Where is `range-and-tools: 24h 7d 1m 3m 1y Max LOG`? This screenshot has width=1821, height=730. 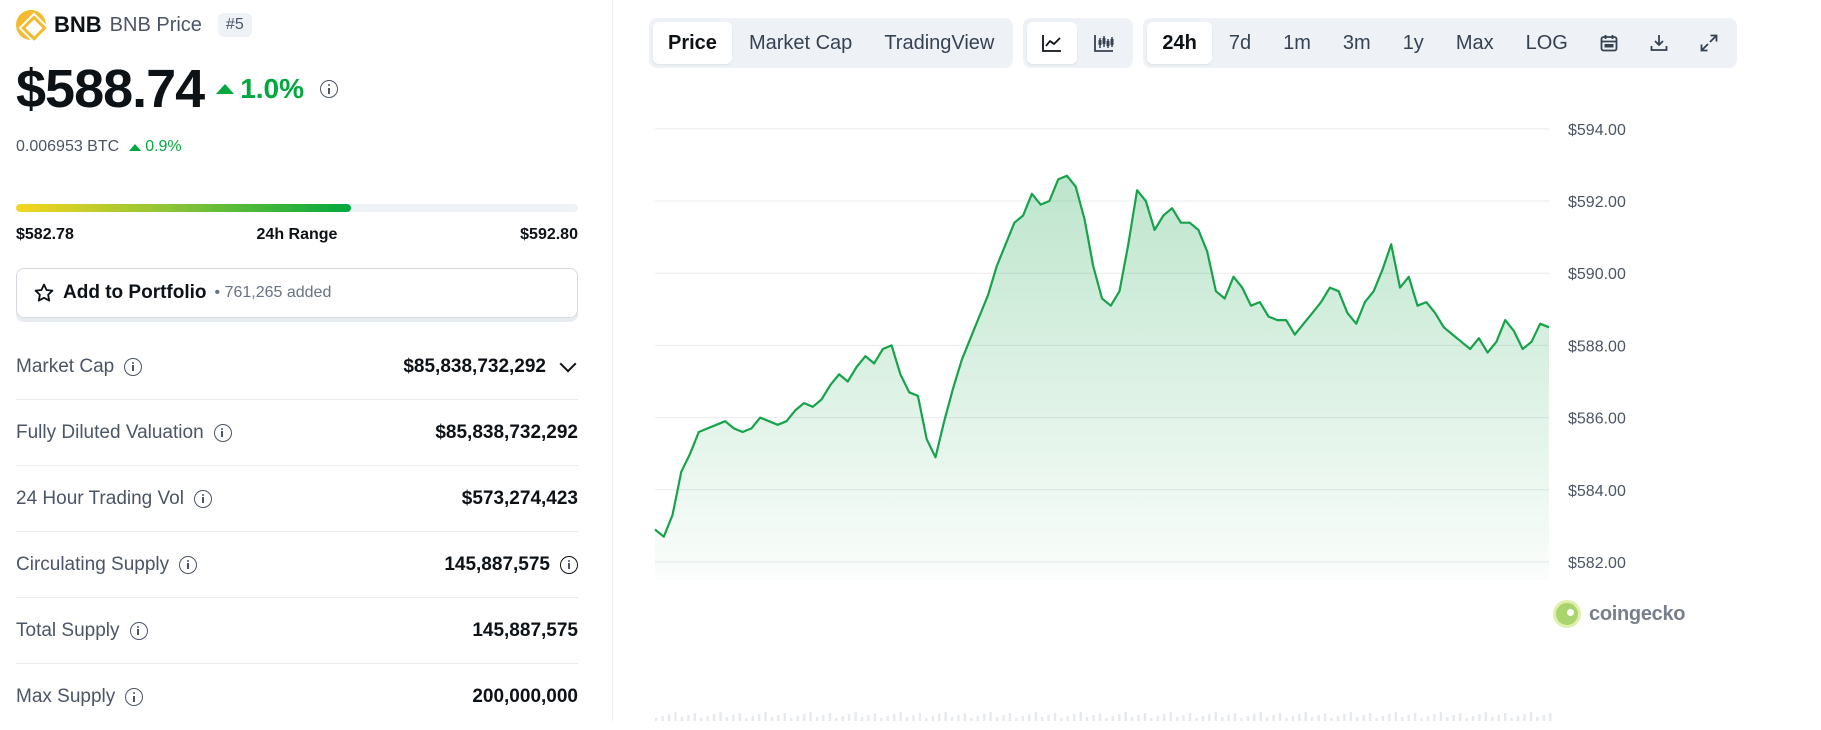
range-and-tools: 24h 7d 1m 3m 1y Max LOG is located at coordinates (1440, 43).